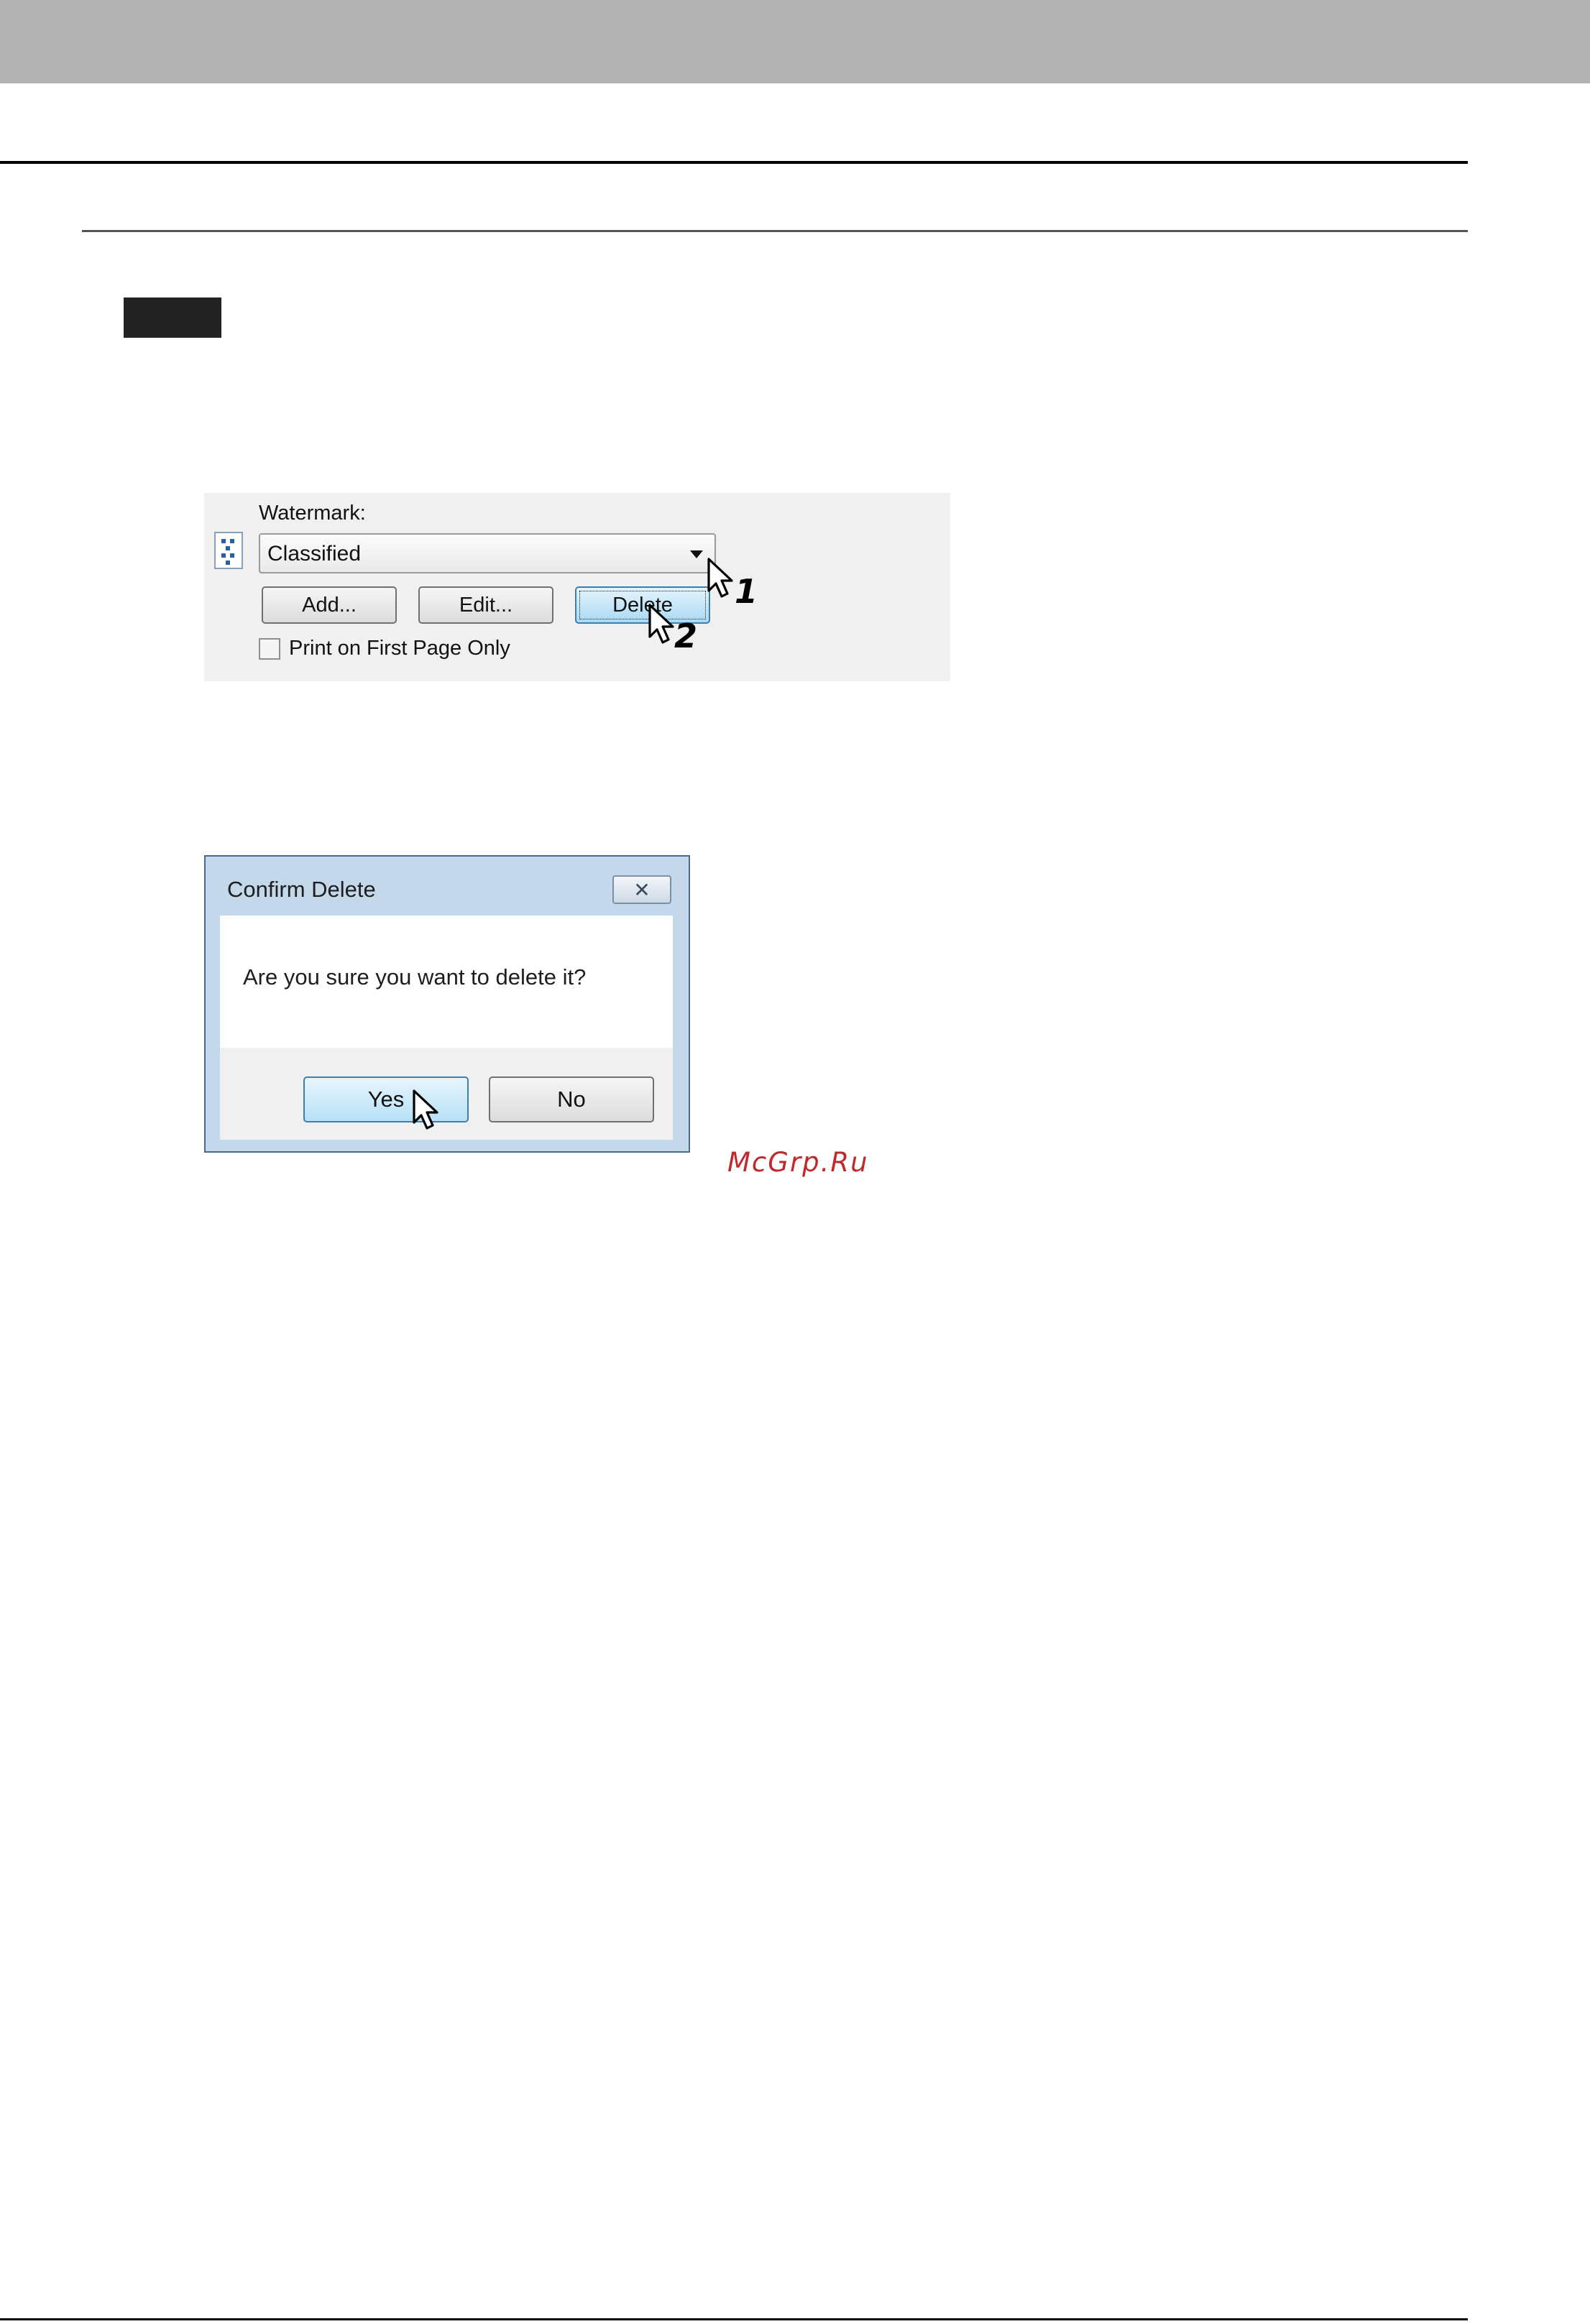 The width and height of the screenshot is (1590, 2324). What do you see at coordinates (734, 162) in the screenshot?
I see `header-rule` at bounding box center [734, 162].